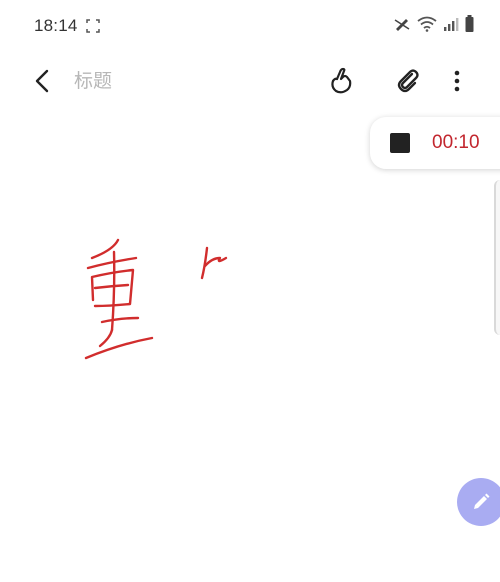 Image resolution: width=500 pixels, height=582 pixels. What do you see at coordinates (93, 28) in the screenshot?
I see `screen-record-icon` at bounding box center [93, 28].